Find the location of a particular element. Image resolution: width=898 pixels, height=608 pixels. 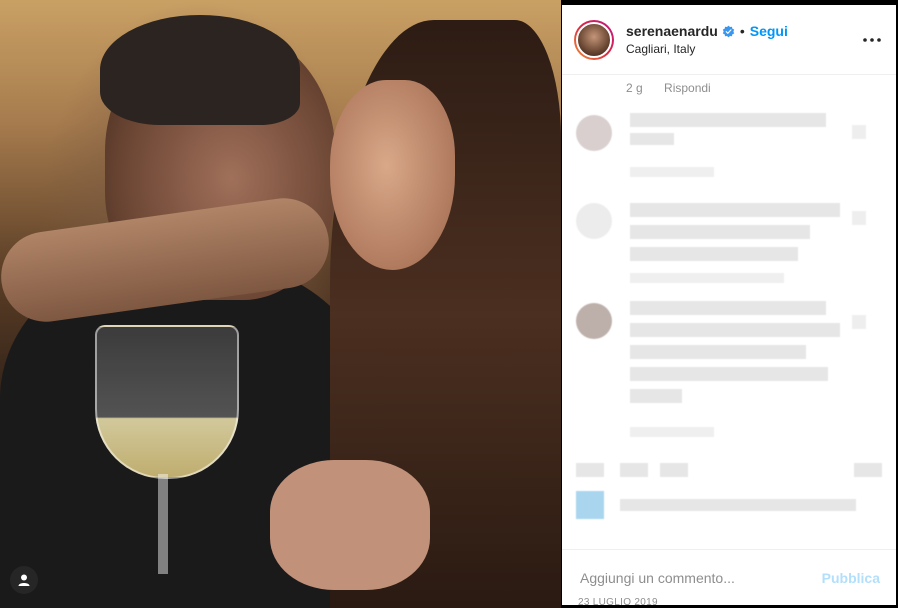

user-block: serenaenardu • Segui Cagliari, Italy is located at coordinates (707, 39).